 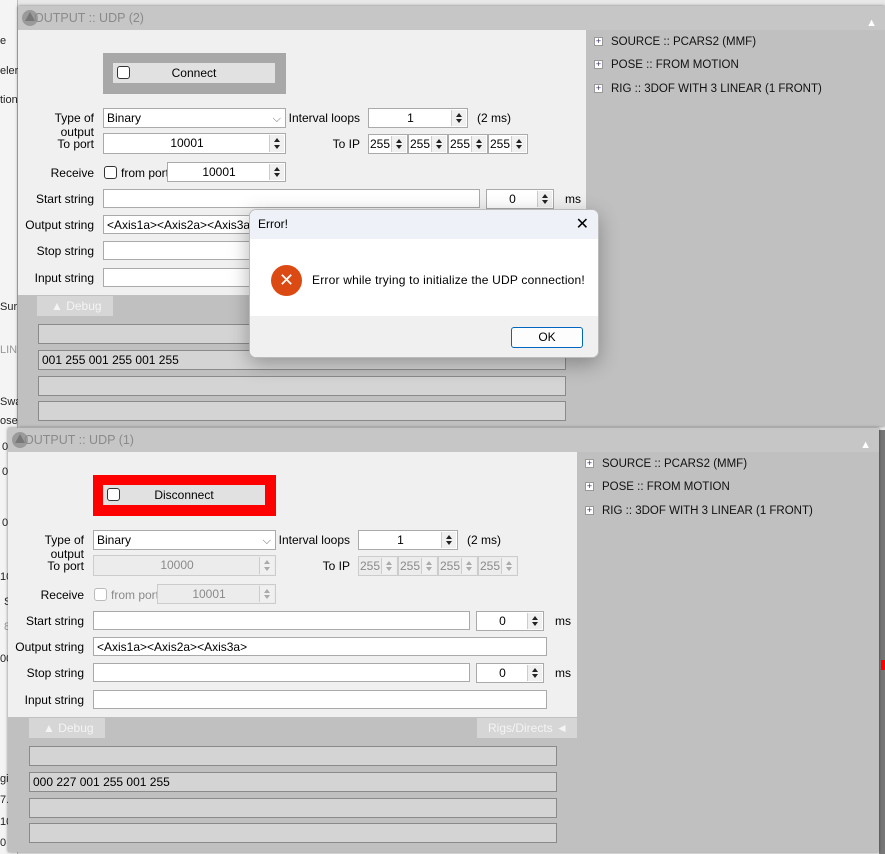 I want to click on to-port-spinner: 10001, so click(x=194, y=143).